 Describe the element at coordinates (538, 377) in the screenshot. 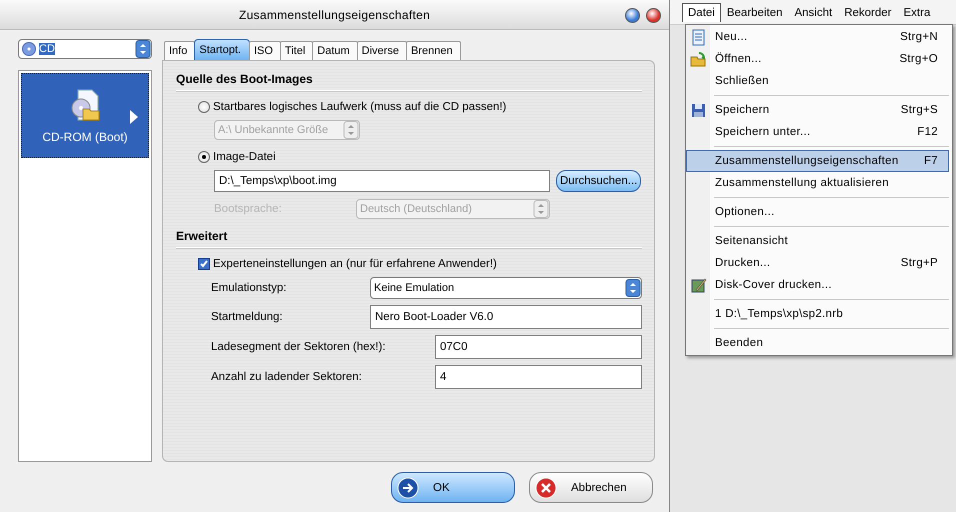

I see `text-input: 4` at that location.